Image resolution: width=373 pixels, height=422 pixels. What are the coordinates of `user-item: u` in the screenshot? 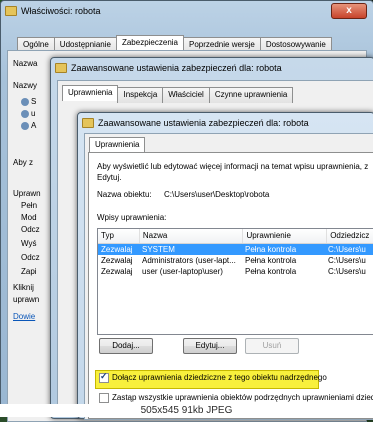 It's located at (28, 113).